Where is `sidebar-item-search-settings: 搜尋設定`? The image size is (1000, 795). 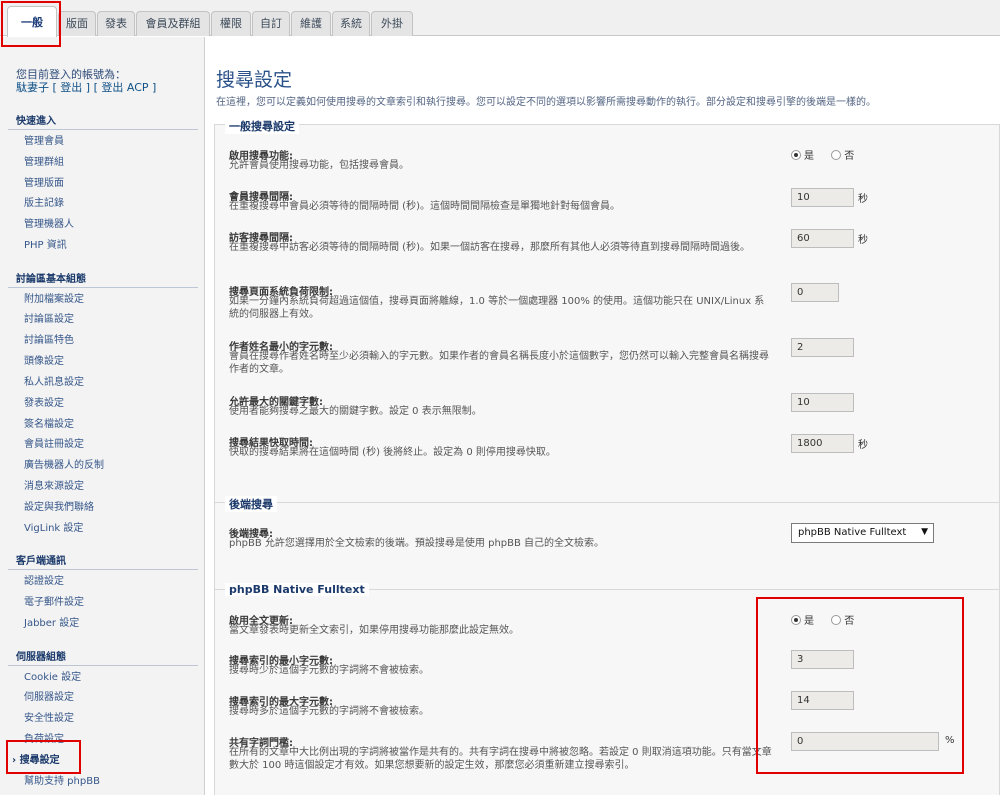 sidebar-item-search-settings: 搜尋設定 is located at coordinates (36, 758).